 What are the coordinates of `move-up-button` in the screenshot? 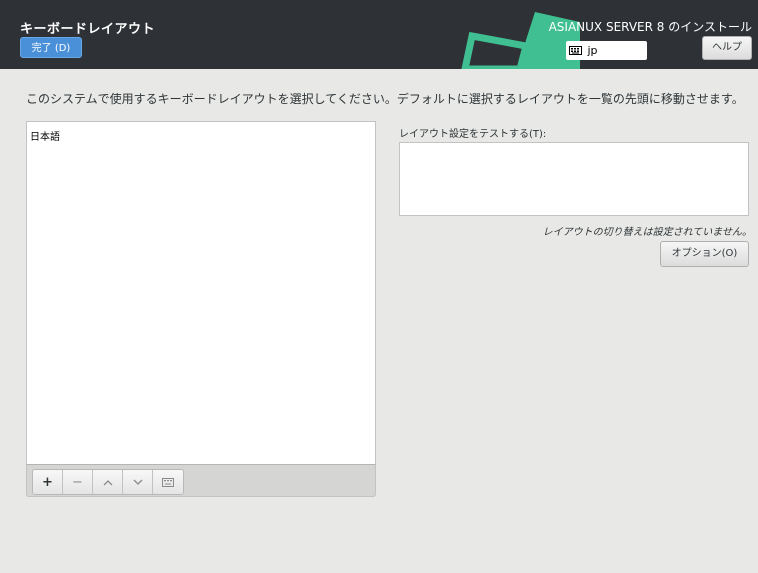 It's located at (108, 482).